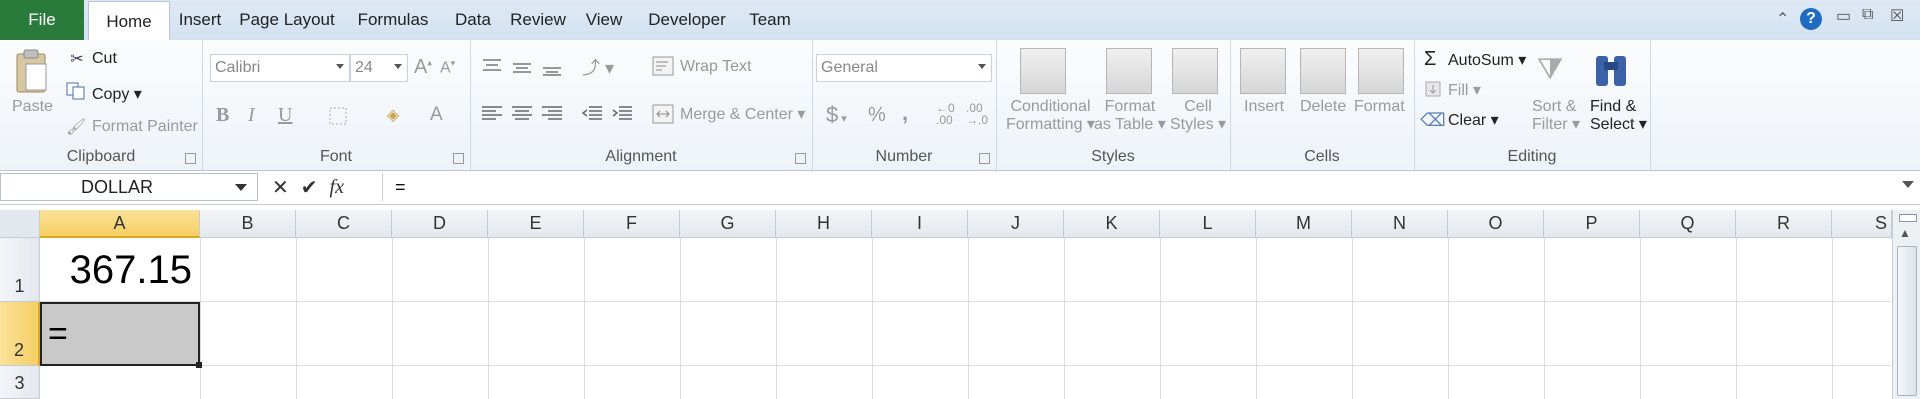 This screenshot has height=399, width=1920. Describe the element at coordinates (31, 71) in the screenshot. I see `paste-icon` at that location.